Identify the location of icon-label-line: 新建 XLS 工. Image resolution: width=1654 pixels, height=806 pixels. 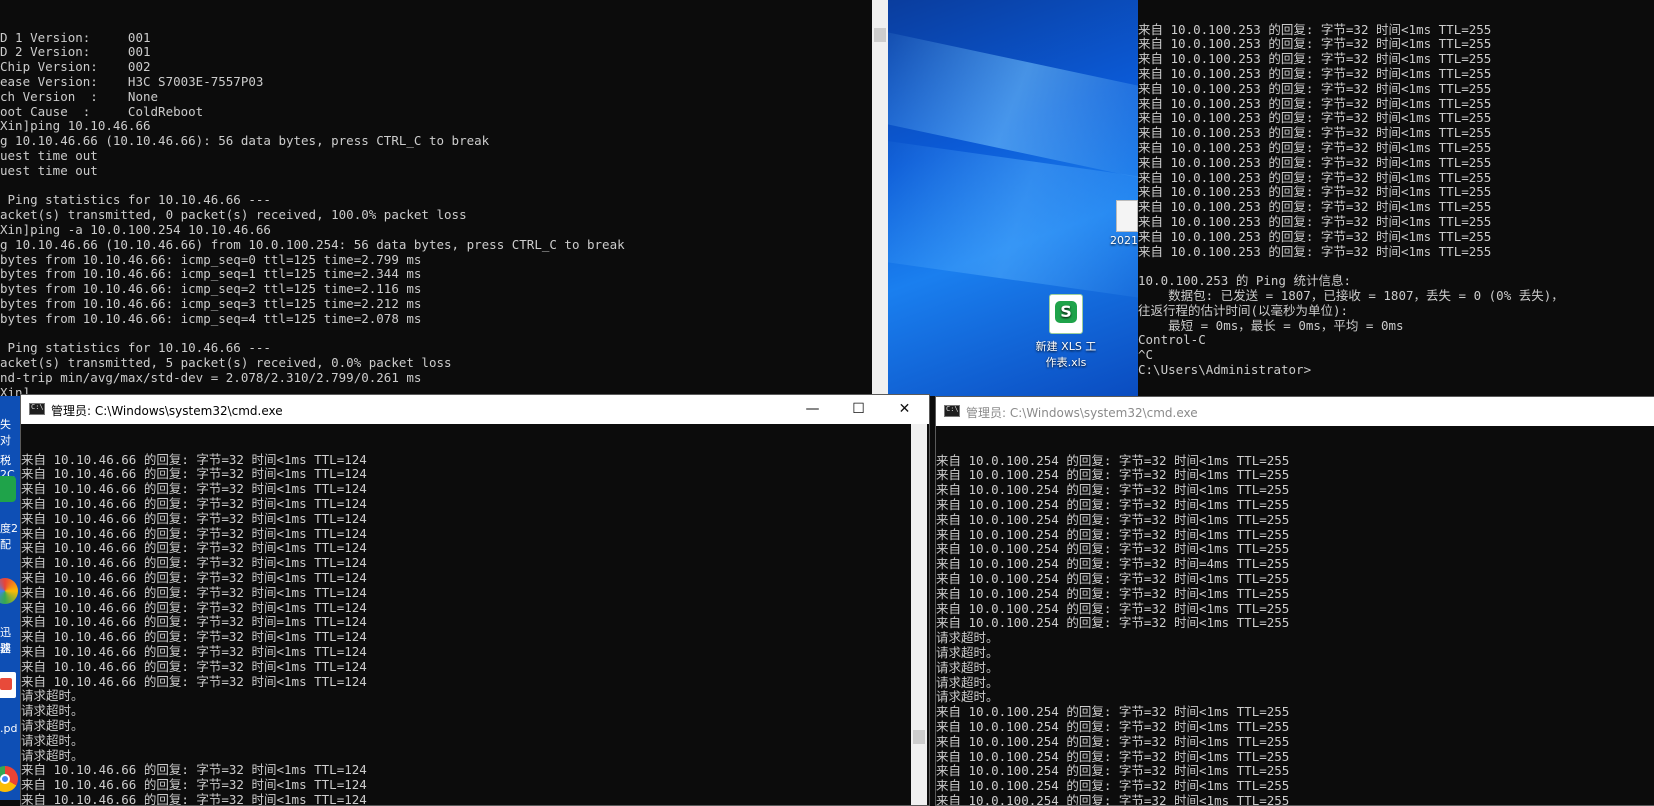
(1066, 346).